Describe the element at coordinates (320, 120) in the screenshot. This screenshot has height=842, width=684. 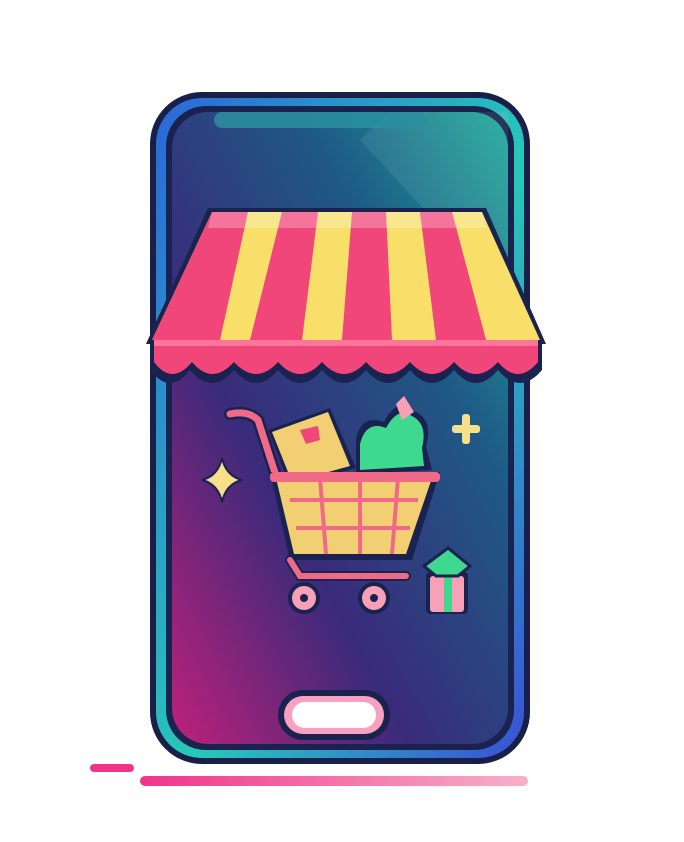
I see `speaker-slot` at that location.